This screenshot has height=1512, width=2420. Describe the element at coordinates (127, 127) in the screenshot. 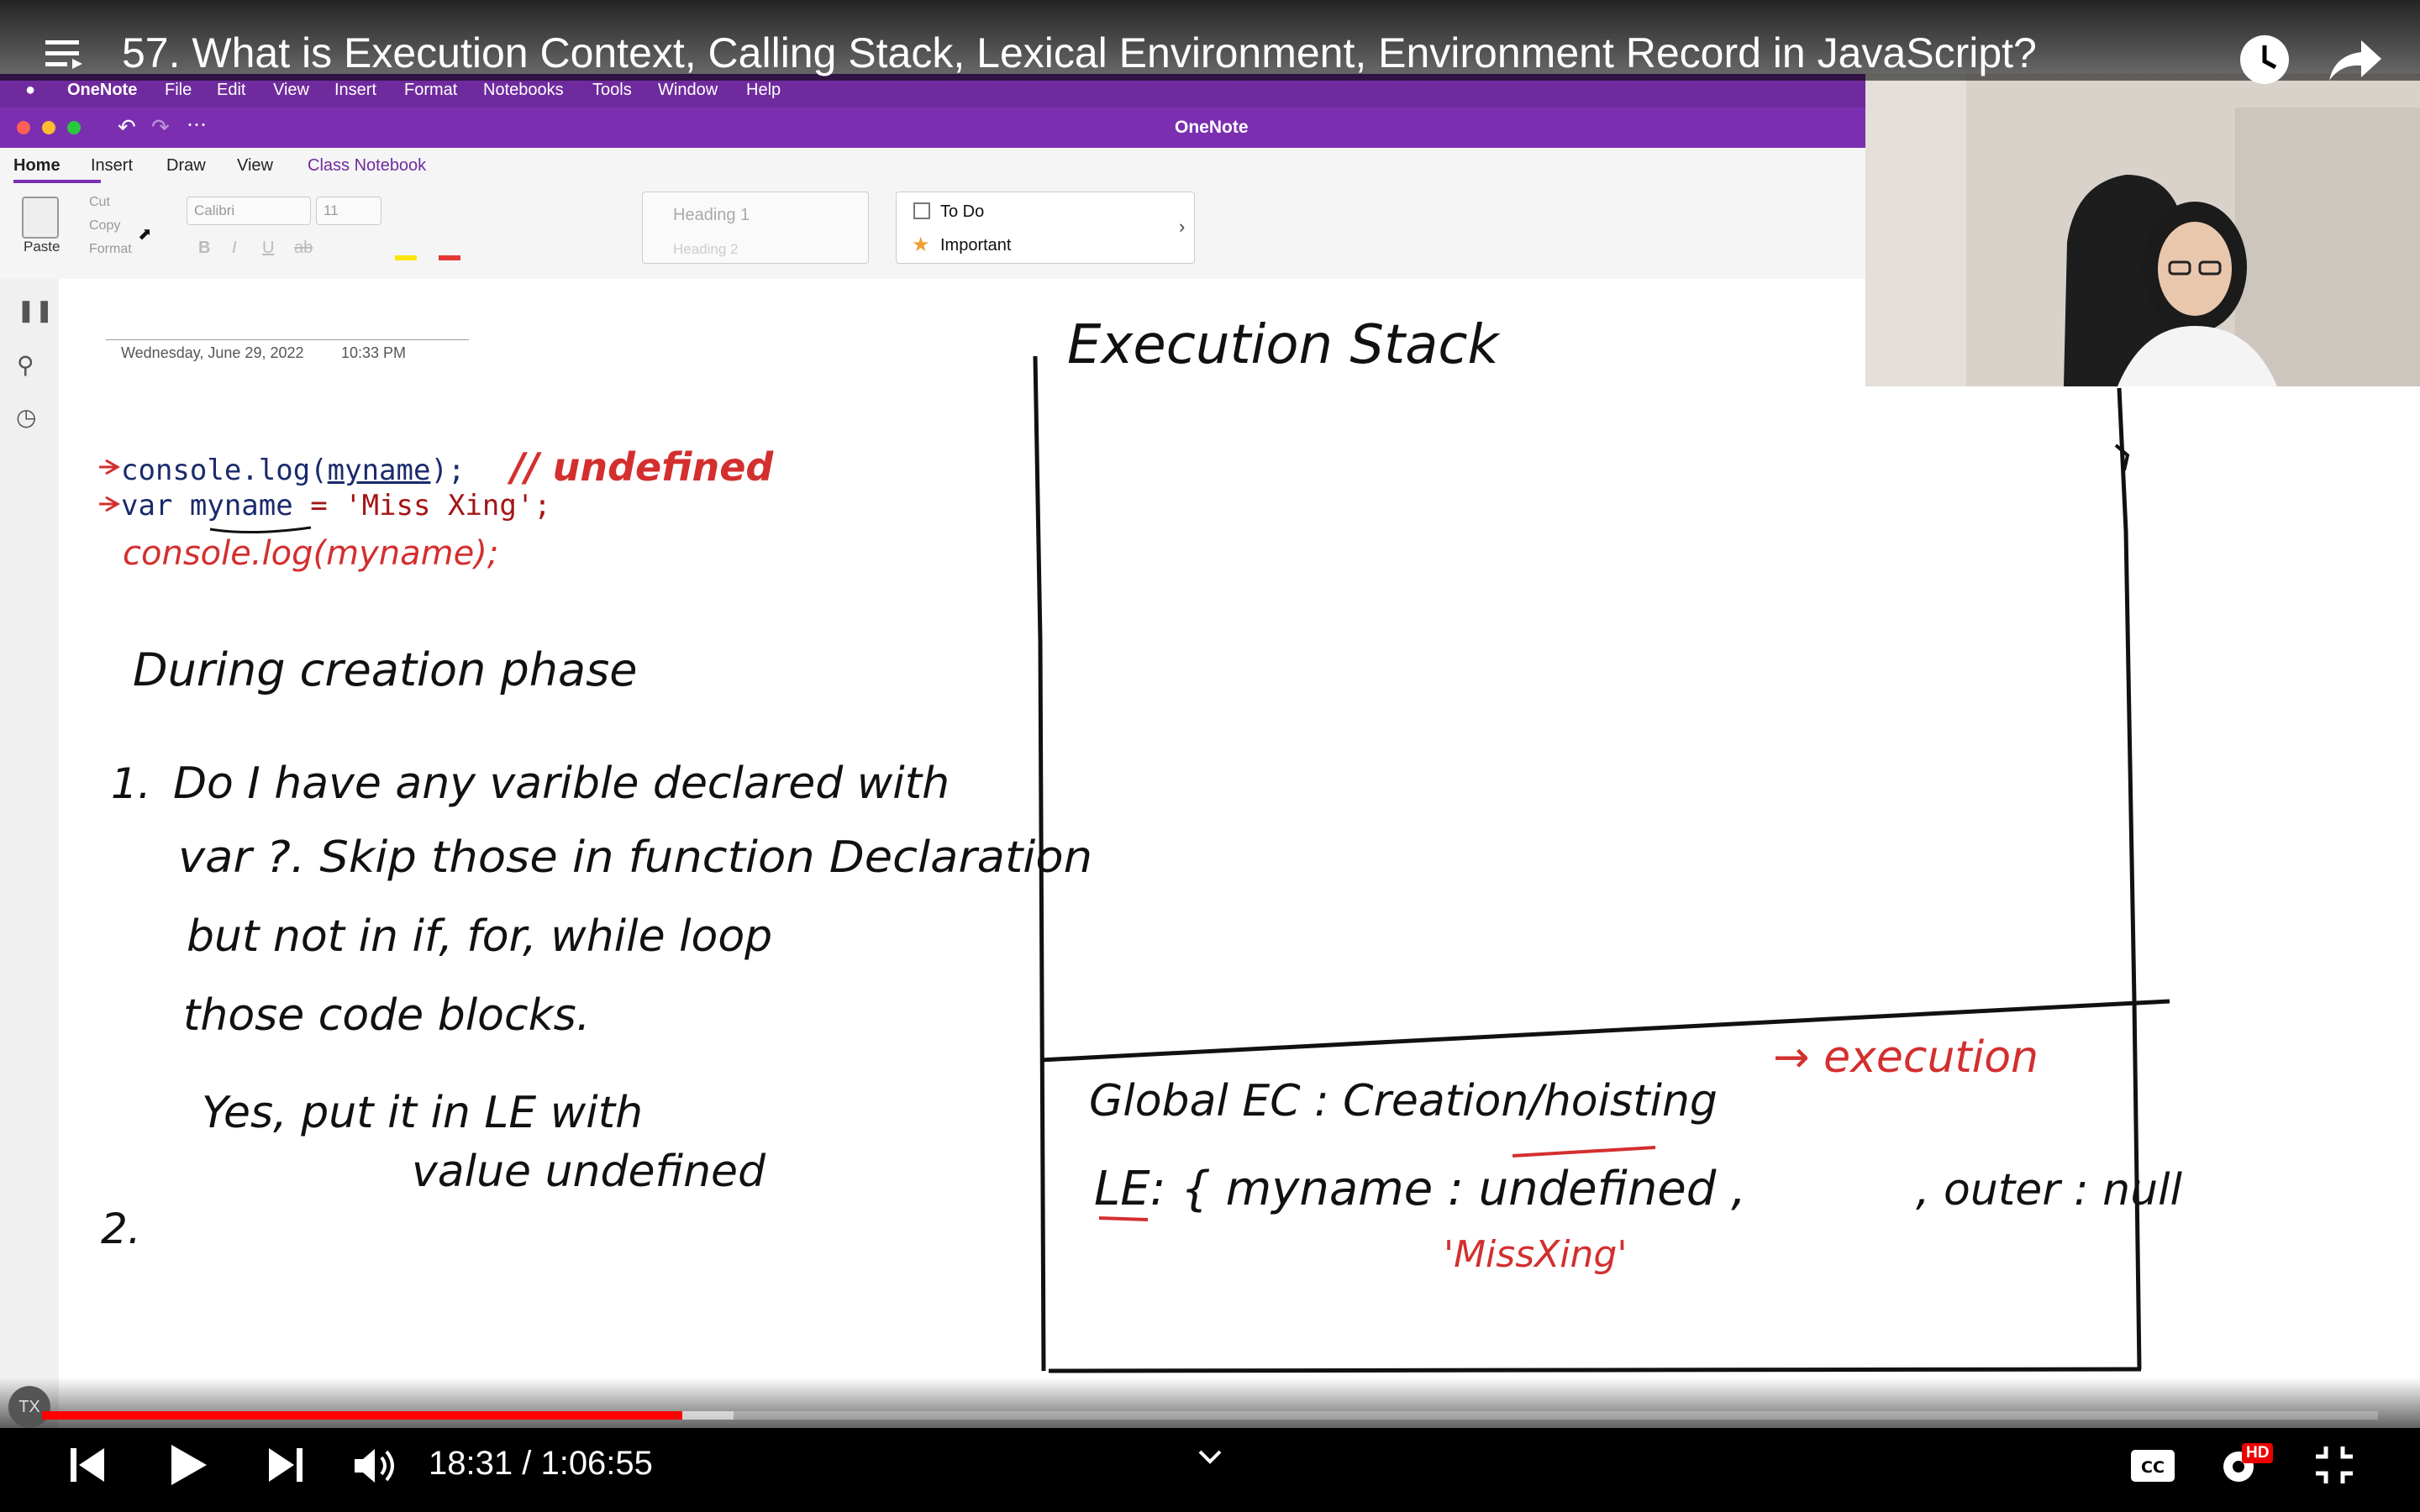

I see `undo-icon: ↶` at that location.